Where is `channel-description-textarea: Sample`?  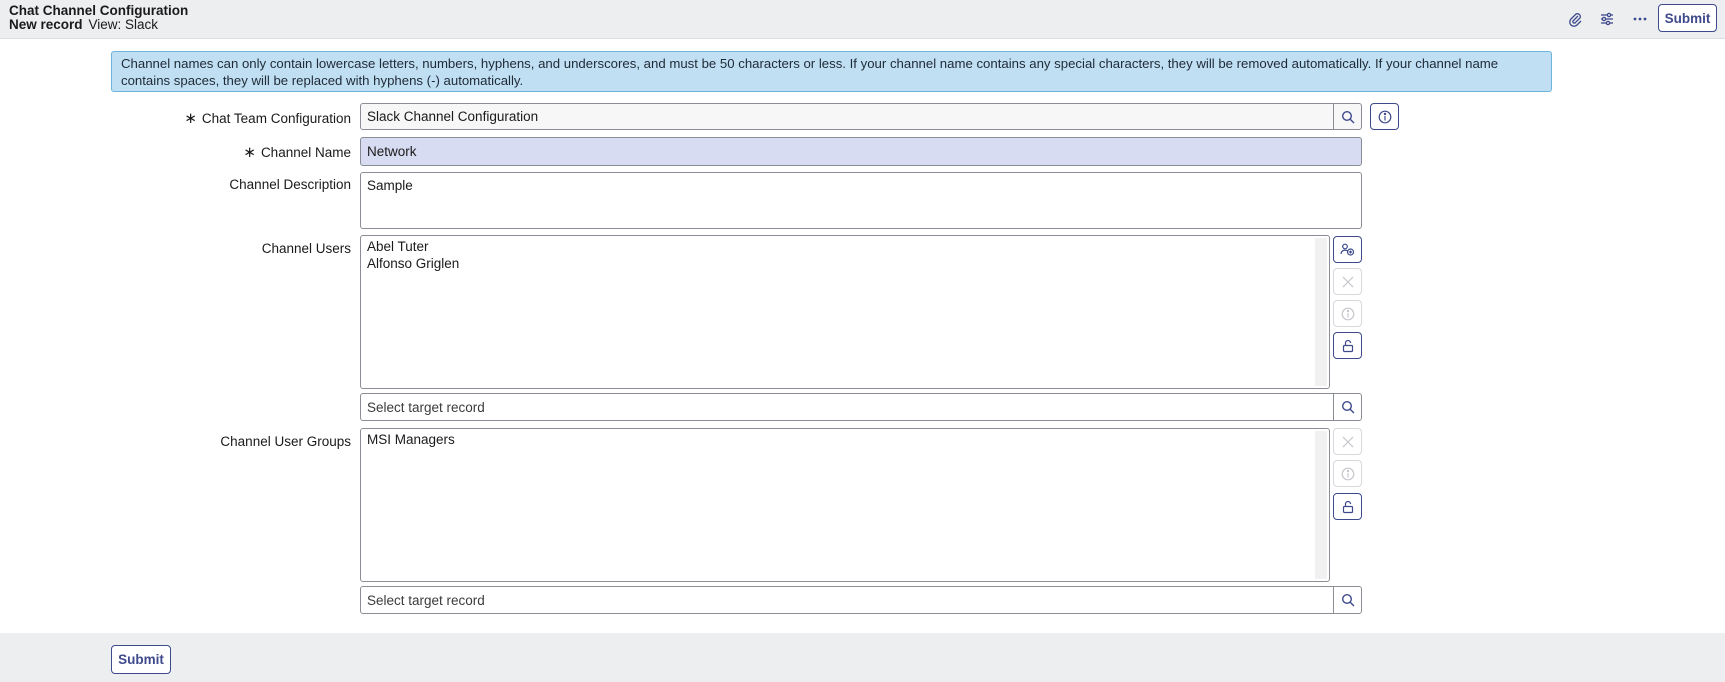
channel-description-textarea: Sample is located at coordinates (861, 200).